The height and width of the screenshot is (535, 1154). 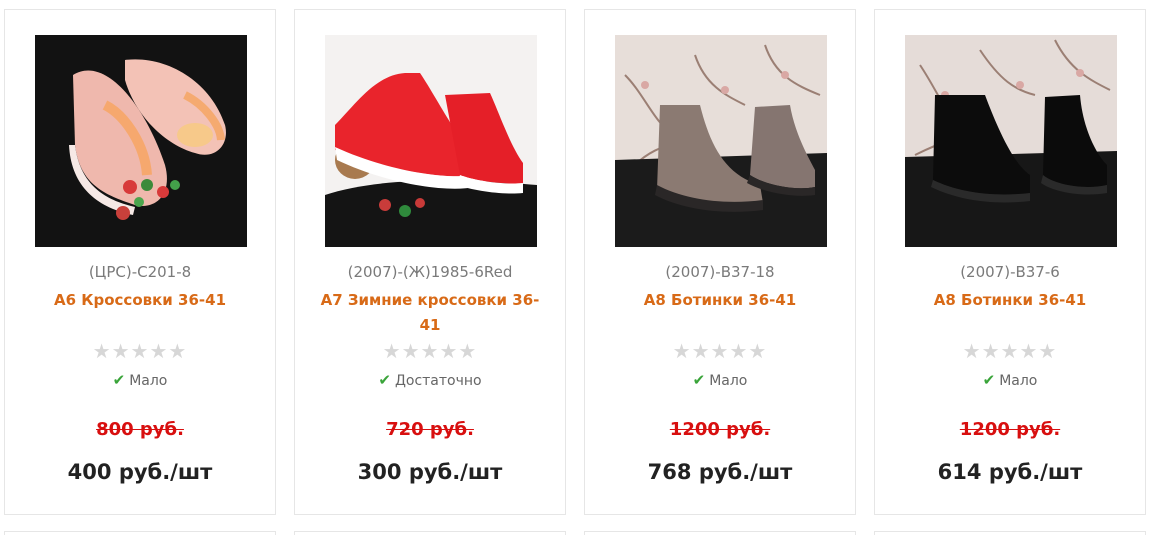 What do you see at coordinates (438, 381) in the screenshot?
I see `stock-label: Достаточно` at bounding box center [438, 381].